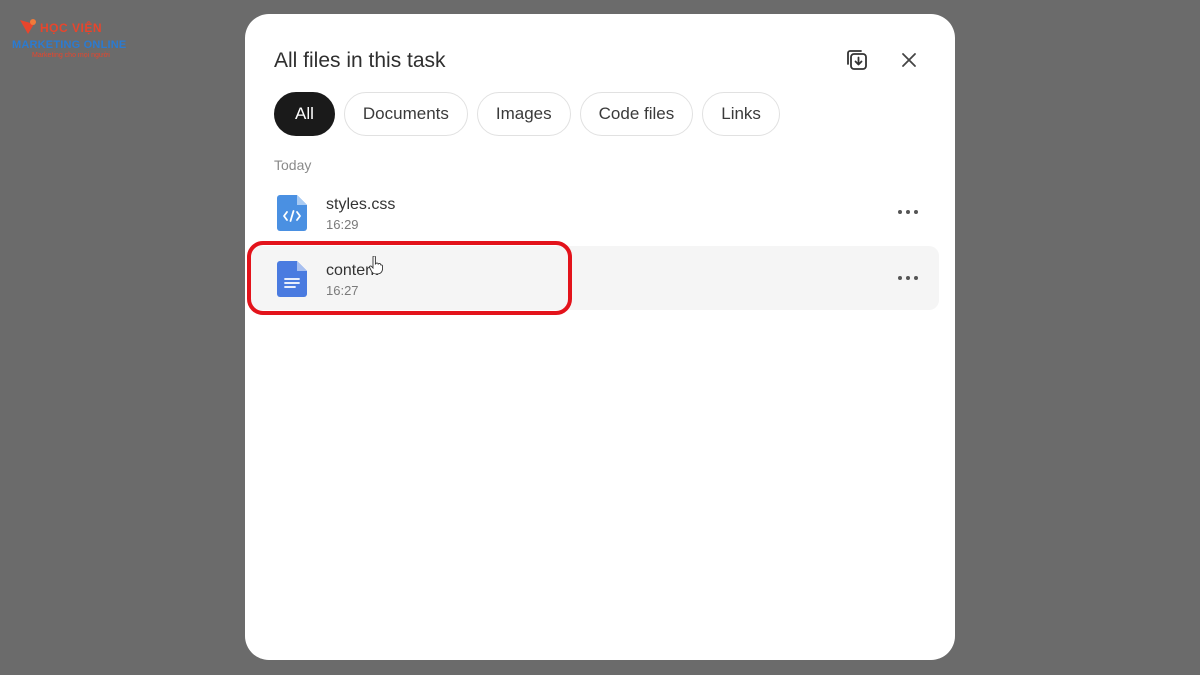 Image resolution: width=1200 pixels, height=675 pixels. Describe the element at coordinates (69, 45) in the screenshot. I see `logo-line2: MARKETING ONLINE` at that location.